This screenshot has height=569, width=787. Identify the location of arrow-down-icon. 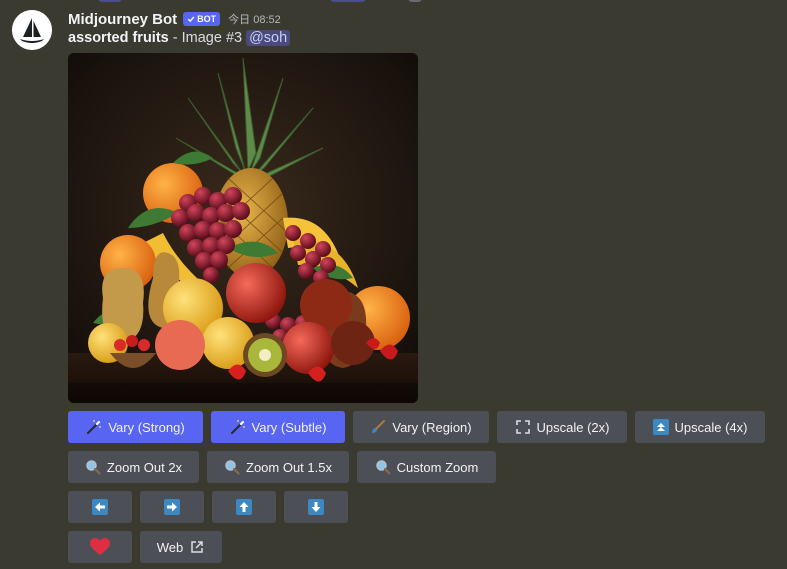
(316, 507).